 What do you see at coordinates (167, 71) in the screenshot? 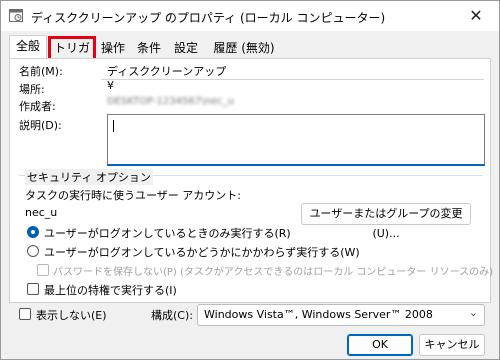
I see `name-value: ディスククリーンアップ` at bounding box center [167, 71].